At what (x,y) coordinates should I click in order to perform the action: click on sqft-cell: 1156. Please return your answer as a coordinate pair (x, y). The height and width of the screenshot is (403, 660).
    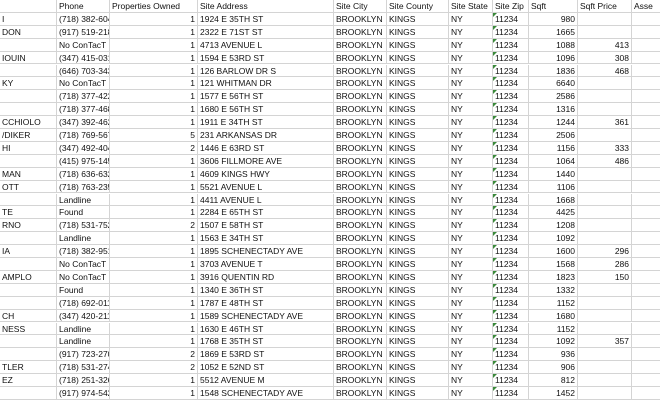
    Looking at the image, I should click on (553, 148).